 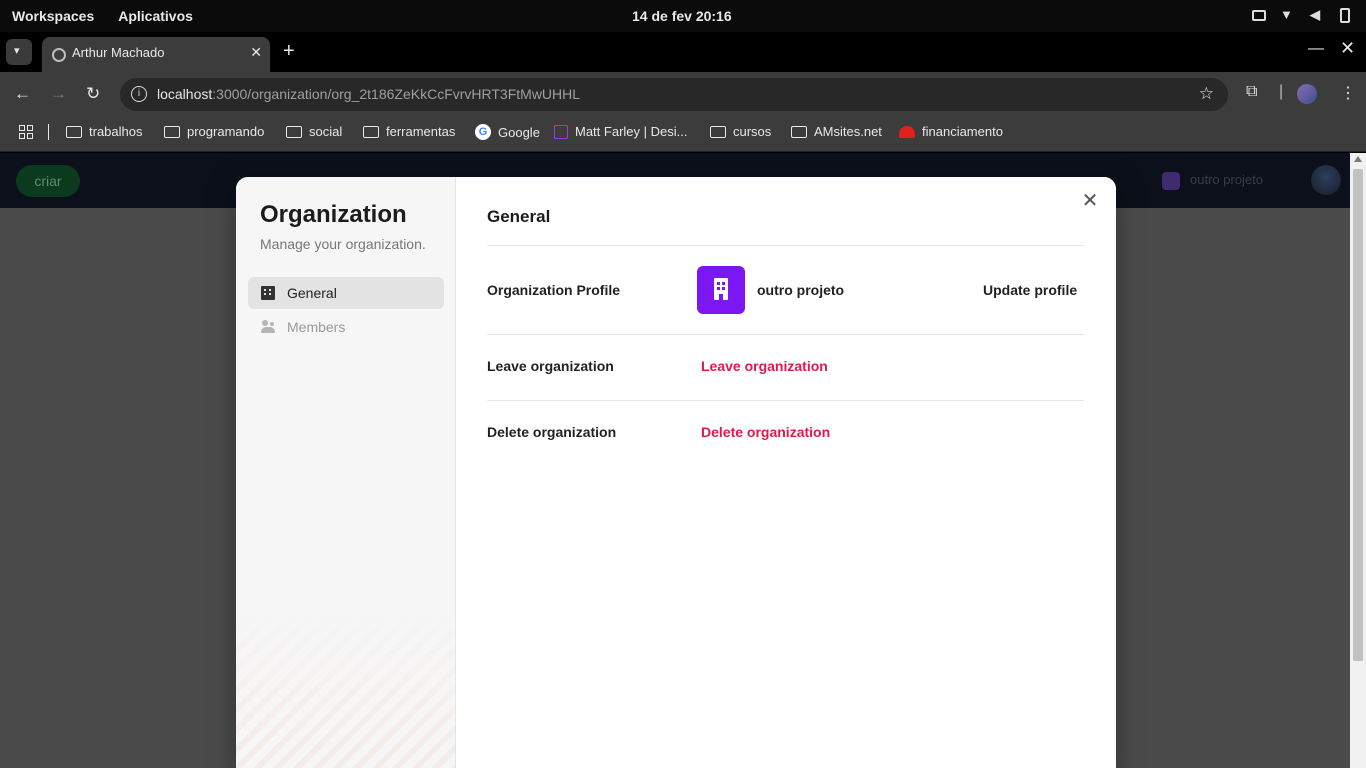 What do you see at coordinates (214, 131) in the screenshot?
I see `bookmark-programando: programando` at bounding box center [214, 131].